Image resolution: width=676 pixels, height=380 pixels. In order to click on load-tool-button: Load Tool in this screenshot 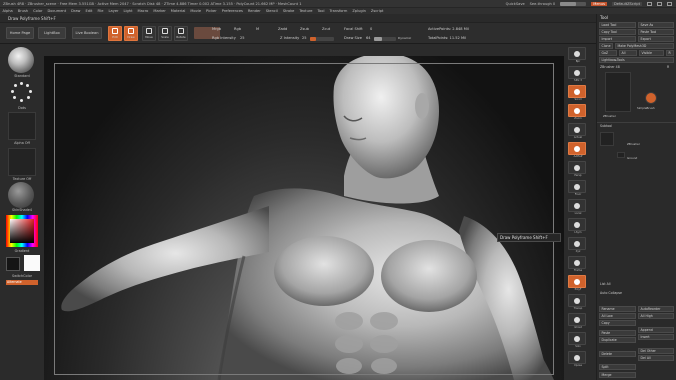, I will do `click(617, 25)`.